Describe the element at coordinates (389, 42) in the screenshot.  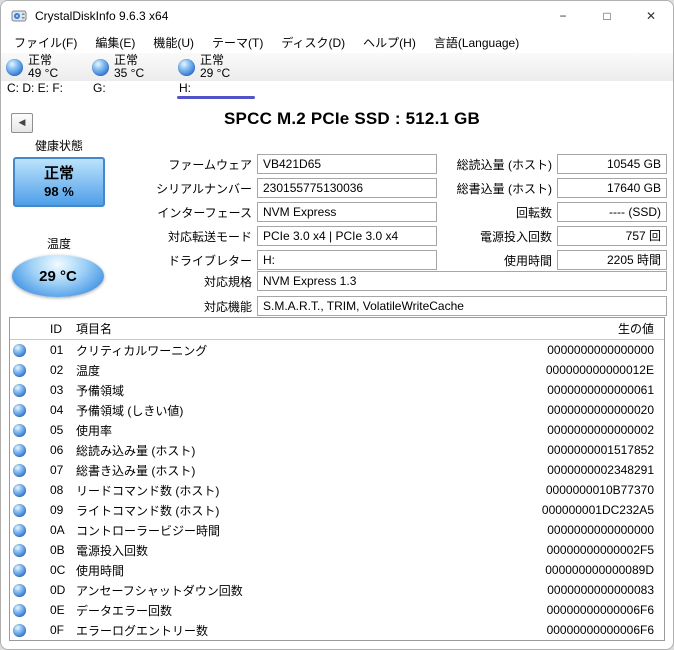
I see `menu-help: ヘルプ(H)` at that location.